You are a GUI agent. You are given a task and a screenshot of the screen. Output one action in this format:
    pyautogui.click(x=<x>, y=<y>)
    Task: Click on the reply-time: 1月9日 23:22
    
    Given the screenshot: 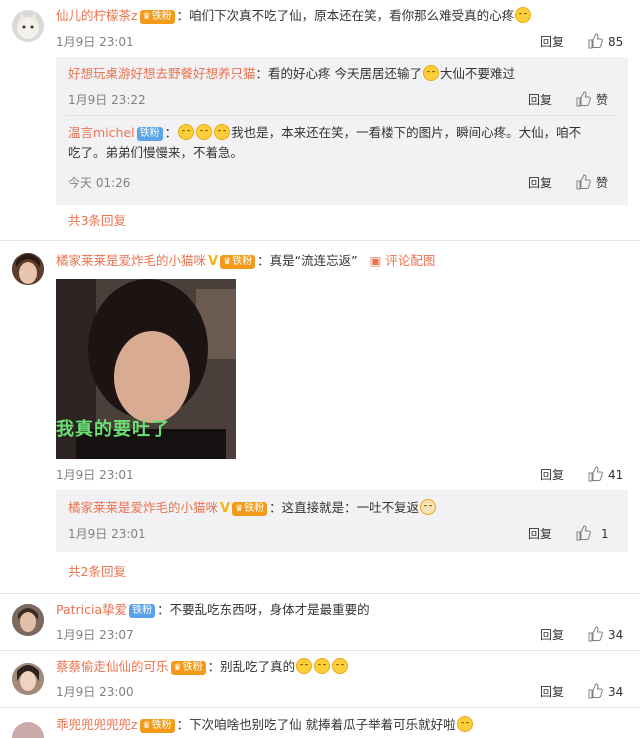 What is the action you would take?
    pyautogui.click(x=107, y=100)
    